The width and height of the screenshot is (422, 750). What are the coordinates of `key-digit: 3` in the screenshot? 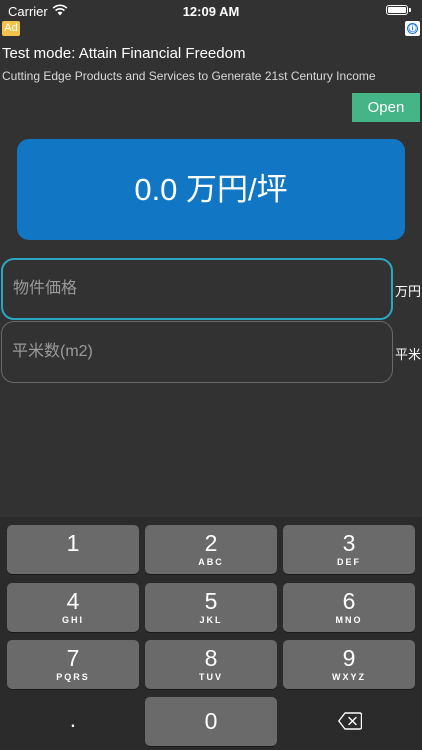 It's located at (349, 543).